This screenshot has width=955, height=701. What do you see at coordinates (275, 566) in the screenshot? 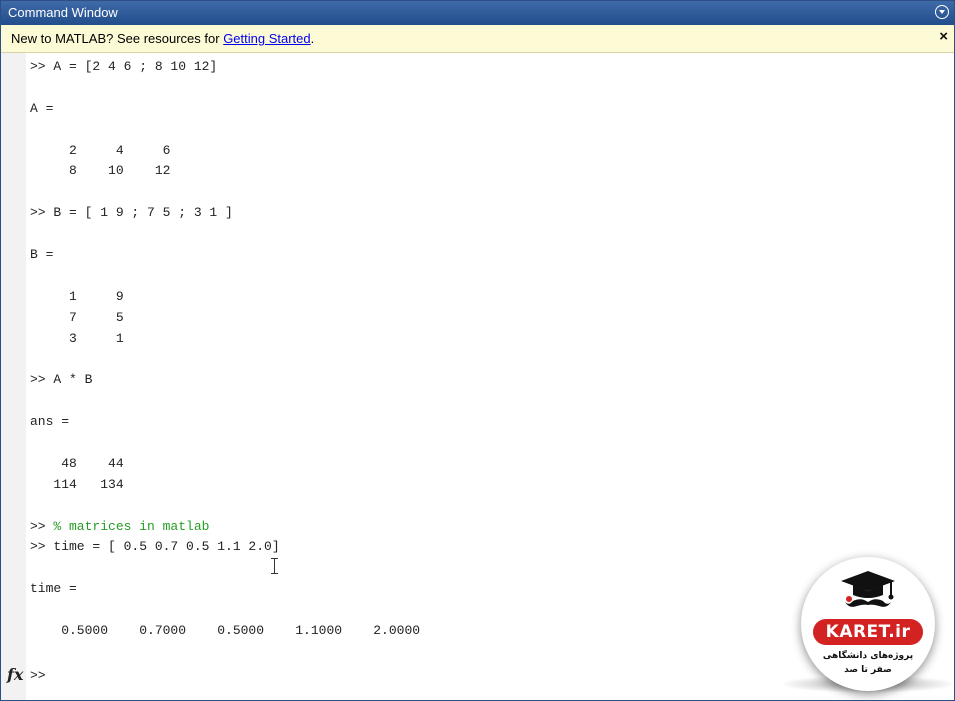
I see `ibeam-cursor-icon` at bounding box center [275, 566].